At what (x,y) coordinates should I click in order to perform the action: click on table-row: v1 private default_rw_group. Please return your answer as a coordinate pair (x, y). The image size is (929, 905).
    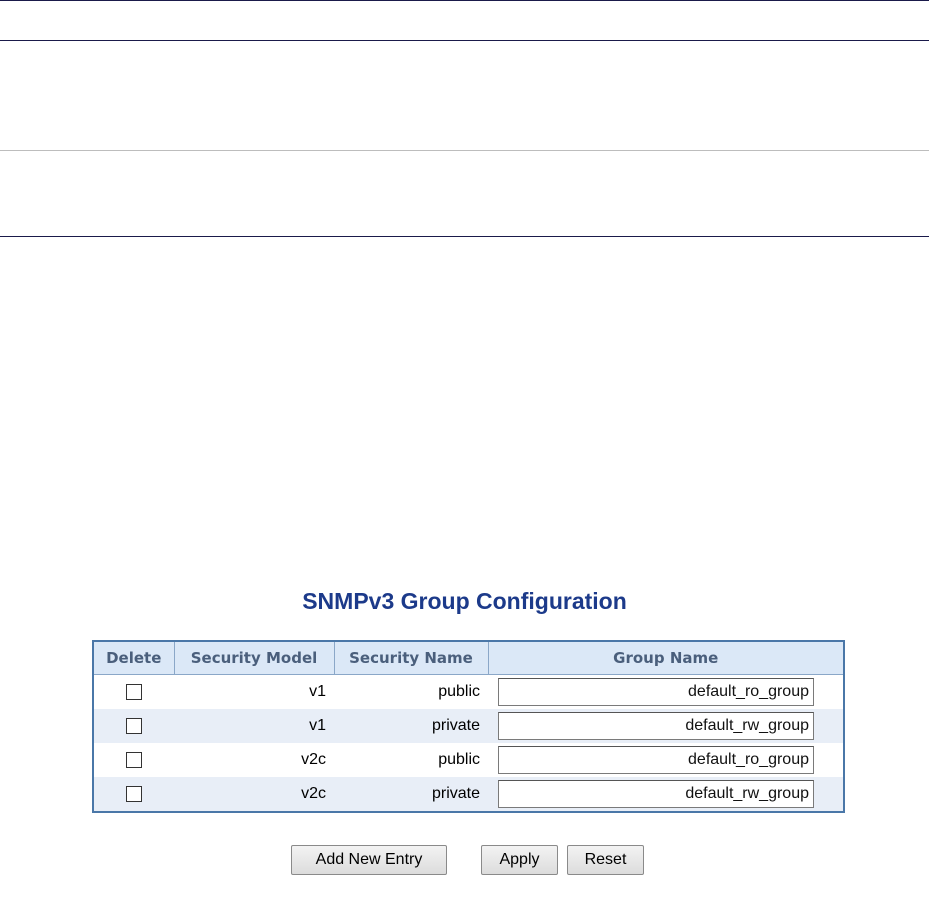
    Looking at the image, I should click on (468, 726).